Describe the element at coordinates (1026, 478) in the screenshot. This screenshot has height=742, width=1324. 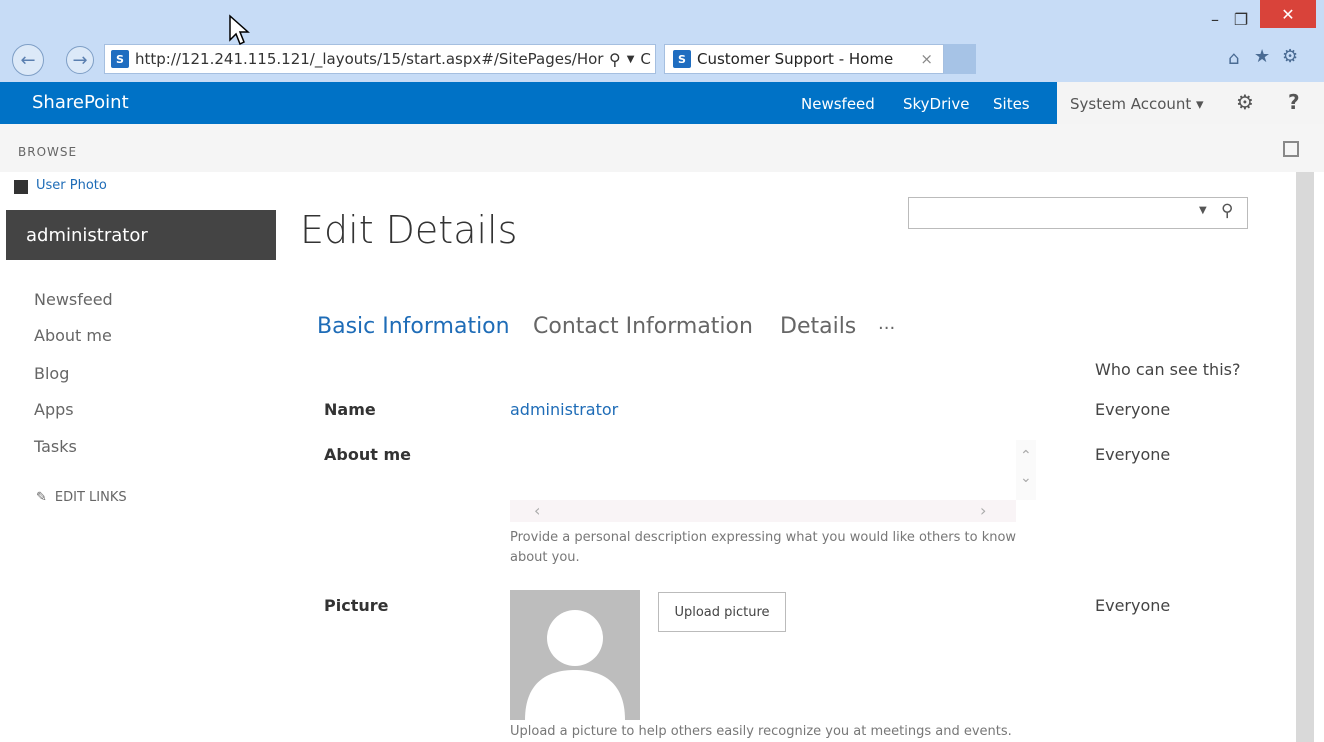
I see `scroll-down-icon: ⌄` at that location.